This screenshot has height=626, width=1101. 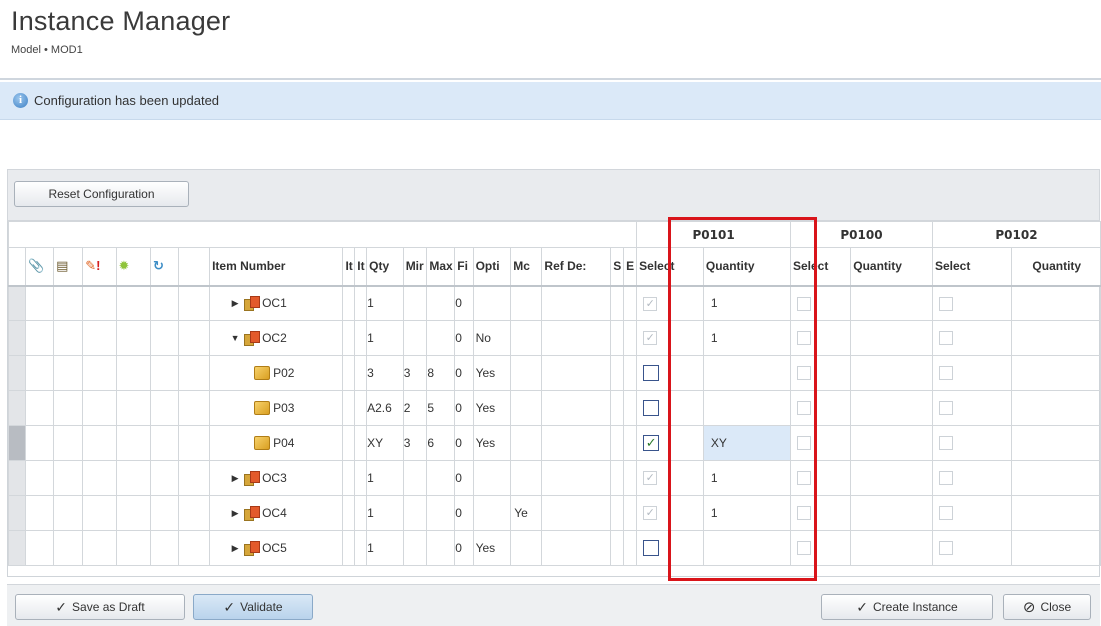 I want to click on s-header: S, so click(x=617, y=267).